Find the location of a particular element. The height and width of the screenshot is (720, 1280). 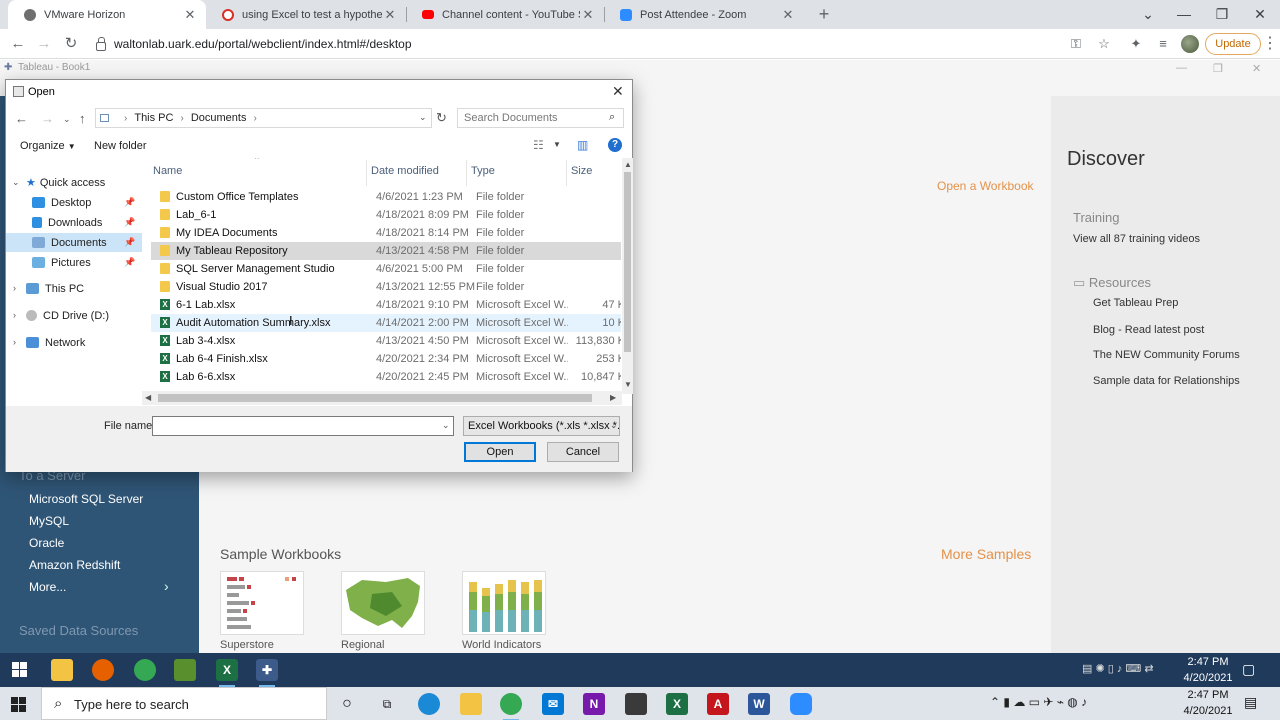

nav-cd-drive: CD Drive (D:) is located at coordinates (85, 315).